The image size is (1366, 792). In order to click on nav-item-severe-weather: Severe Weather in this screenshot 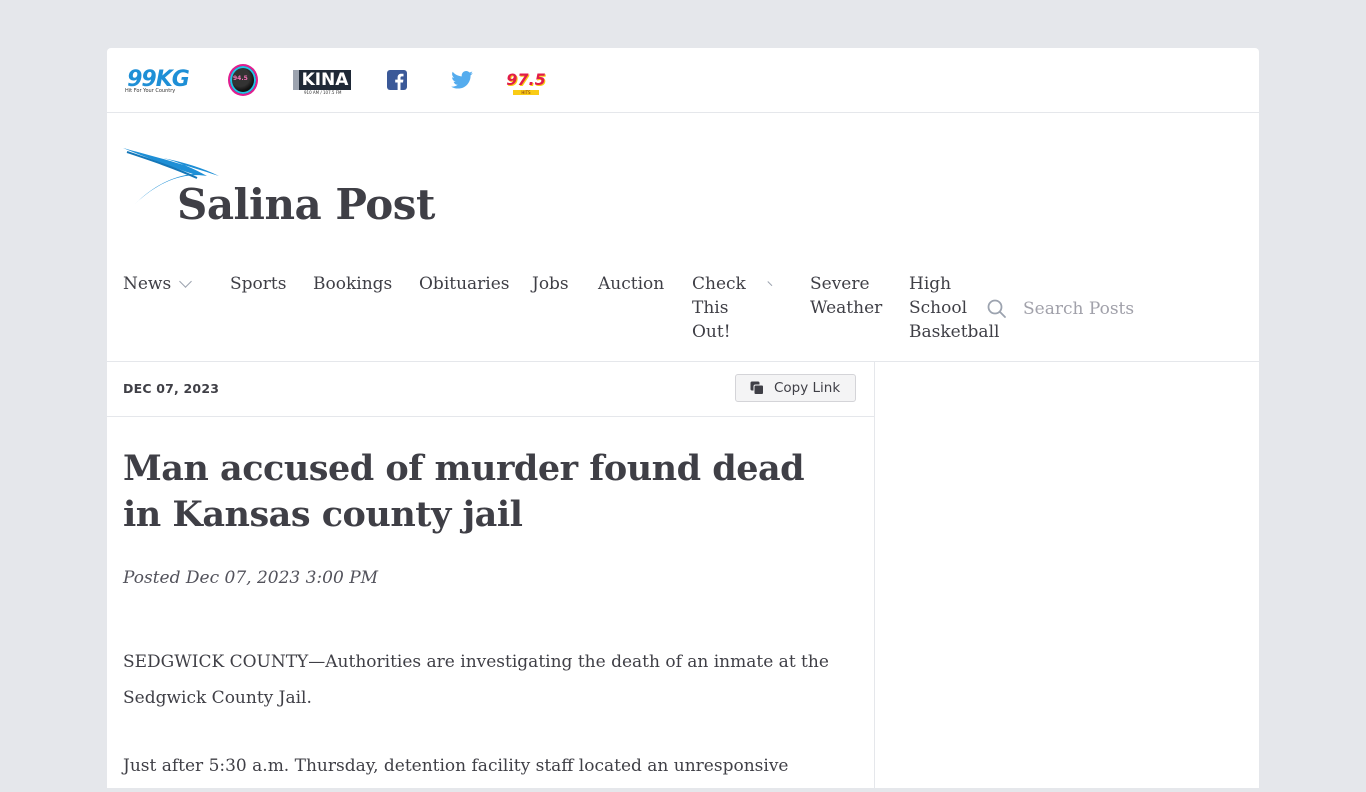, I will do `click(850, 296)`.